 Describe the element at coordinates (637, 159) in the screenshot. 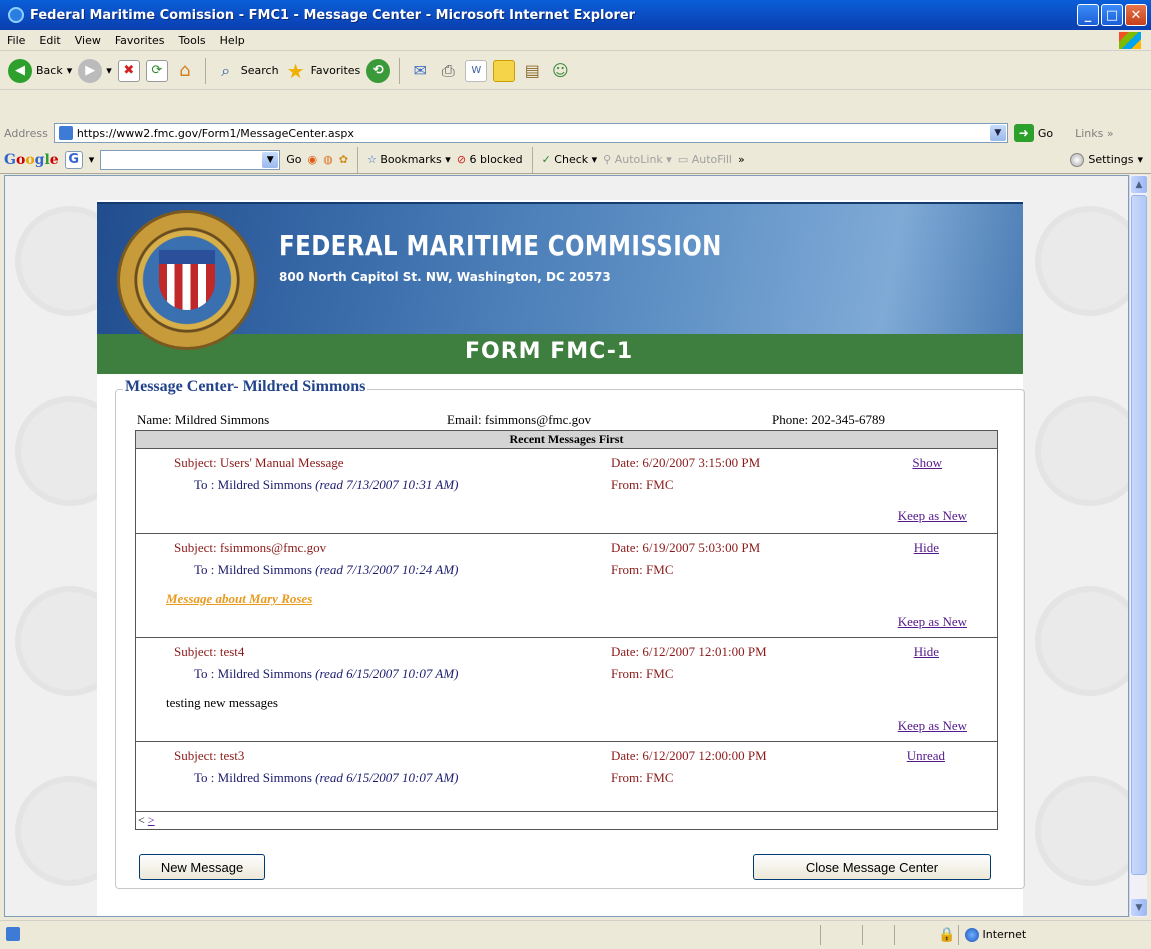

I see `autolink-button: ⚲ AutoLink ▾` at that location.